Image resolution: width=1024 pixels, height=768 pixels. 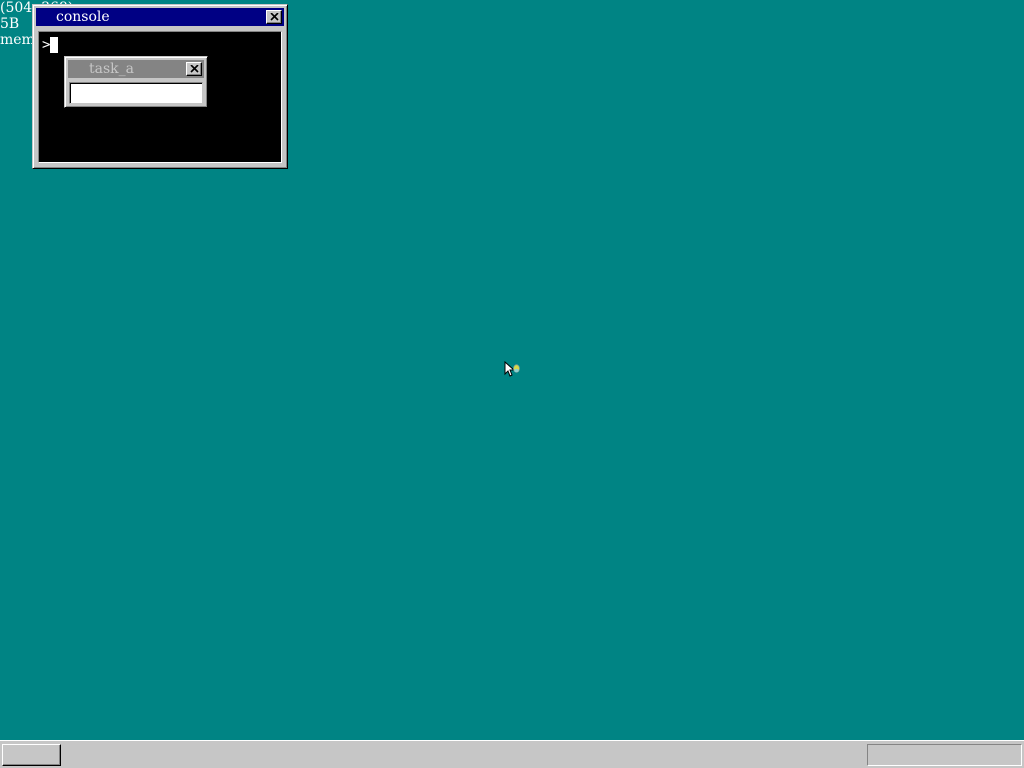 I want to click on task-a-window: task_a, so click(x=136, y=82).